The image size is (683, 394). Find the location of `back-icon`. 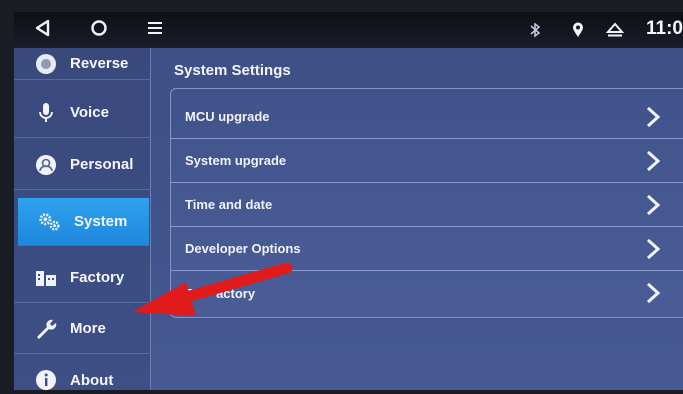

back-icon is located at coordinates (43, 28).